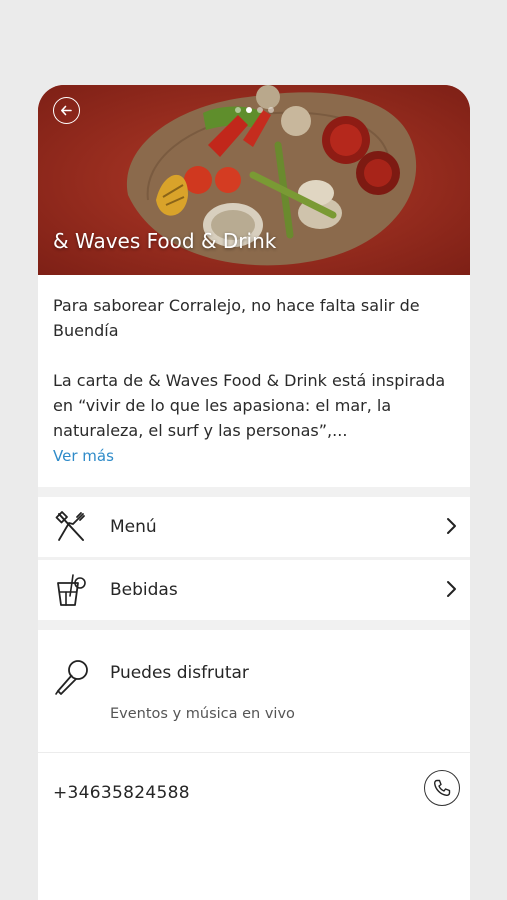 The image size is (507, 900). Describe the element at coordinates (202, 714) in the screenshot. I see `amenities-subtitle: Eventos y música en vivo` at that location.